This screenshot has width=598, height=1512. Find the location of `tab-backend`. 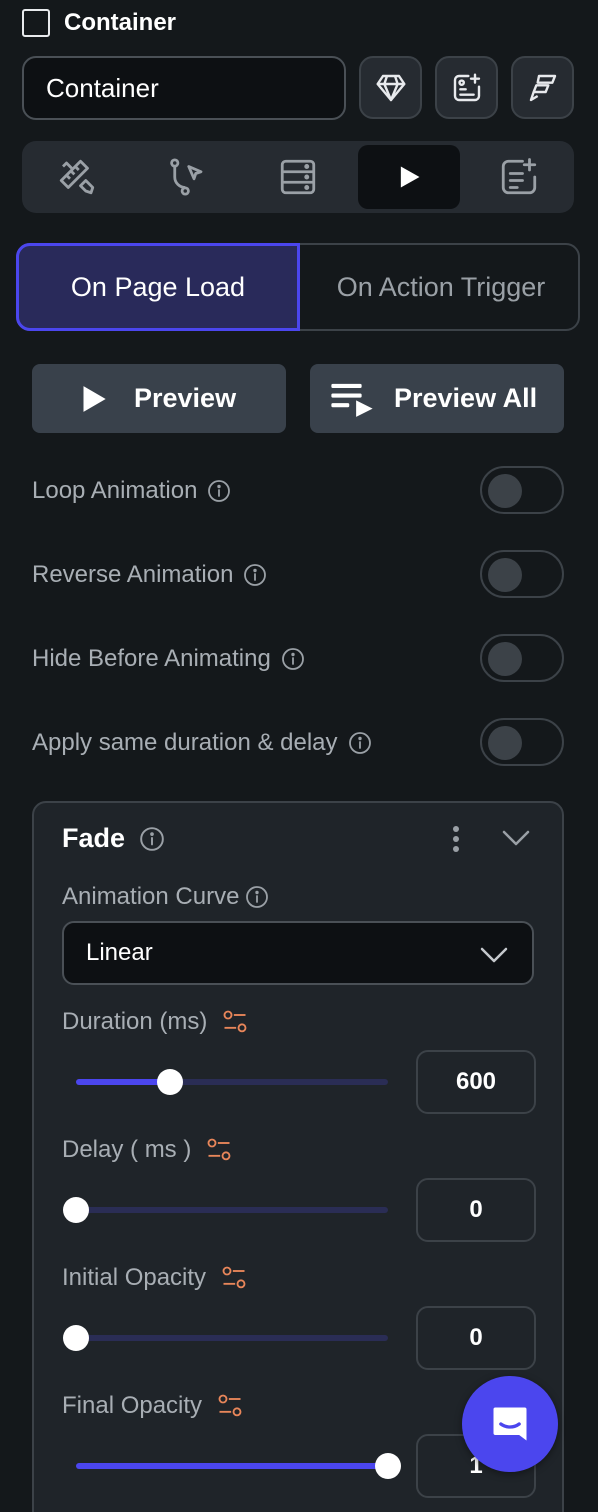

tab-backend is located at coordinates (298, 177).